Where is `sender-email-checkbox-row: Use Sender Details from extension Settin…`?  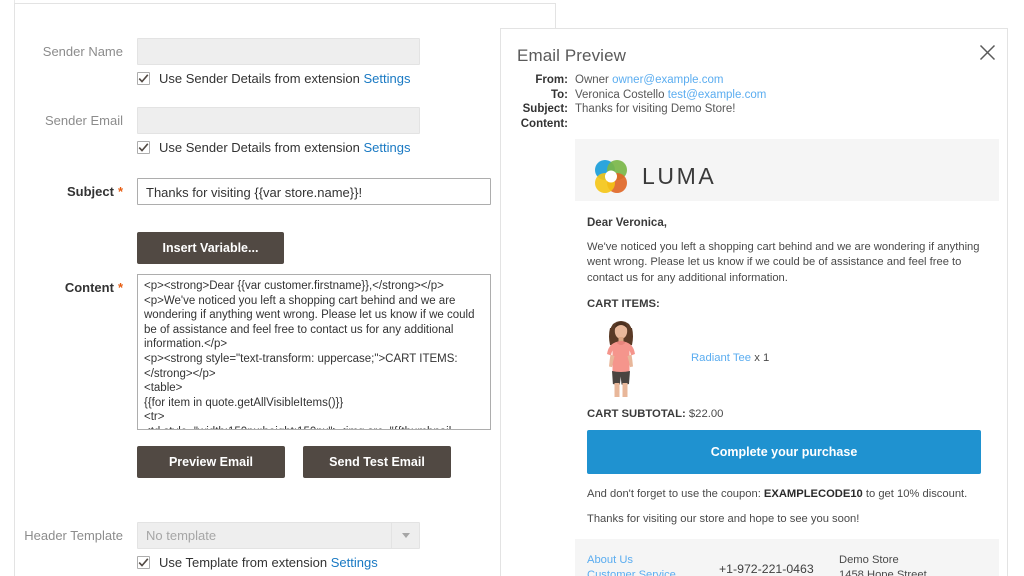
sender-email-checkbox-row: Use Sender Details from extension Settin… is located at coordinates (278, 147).